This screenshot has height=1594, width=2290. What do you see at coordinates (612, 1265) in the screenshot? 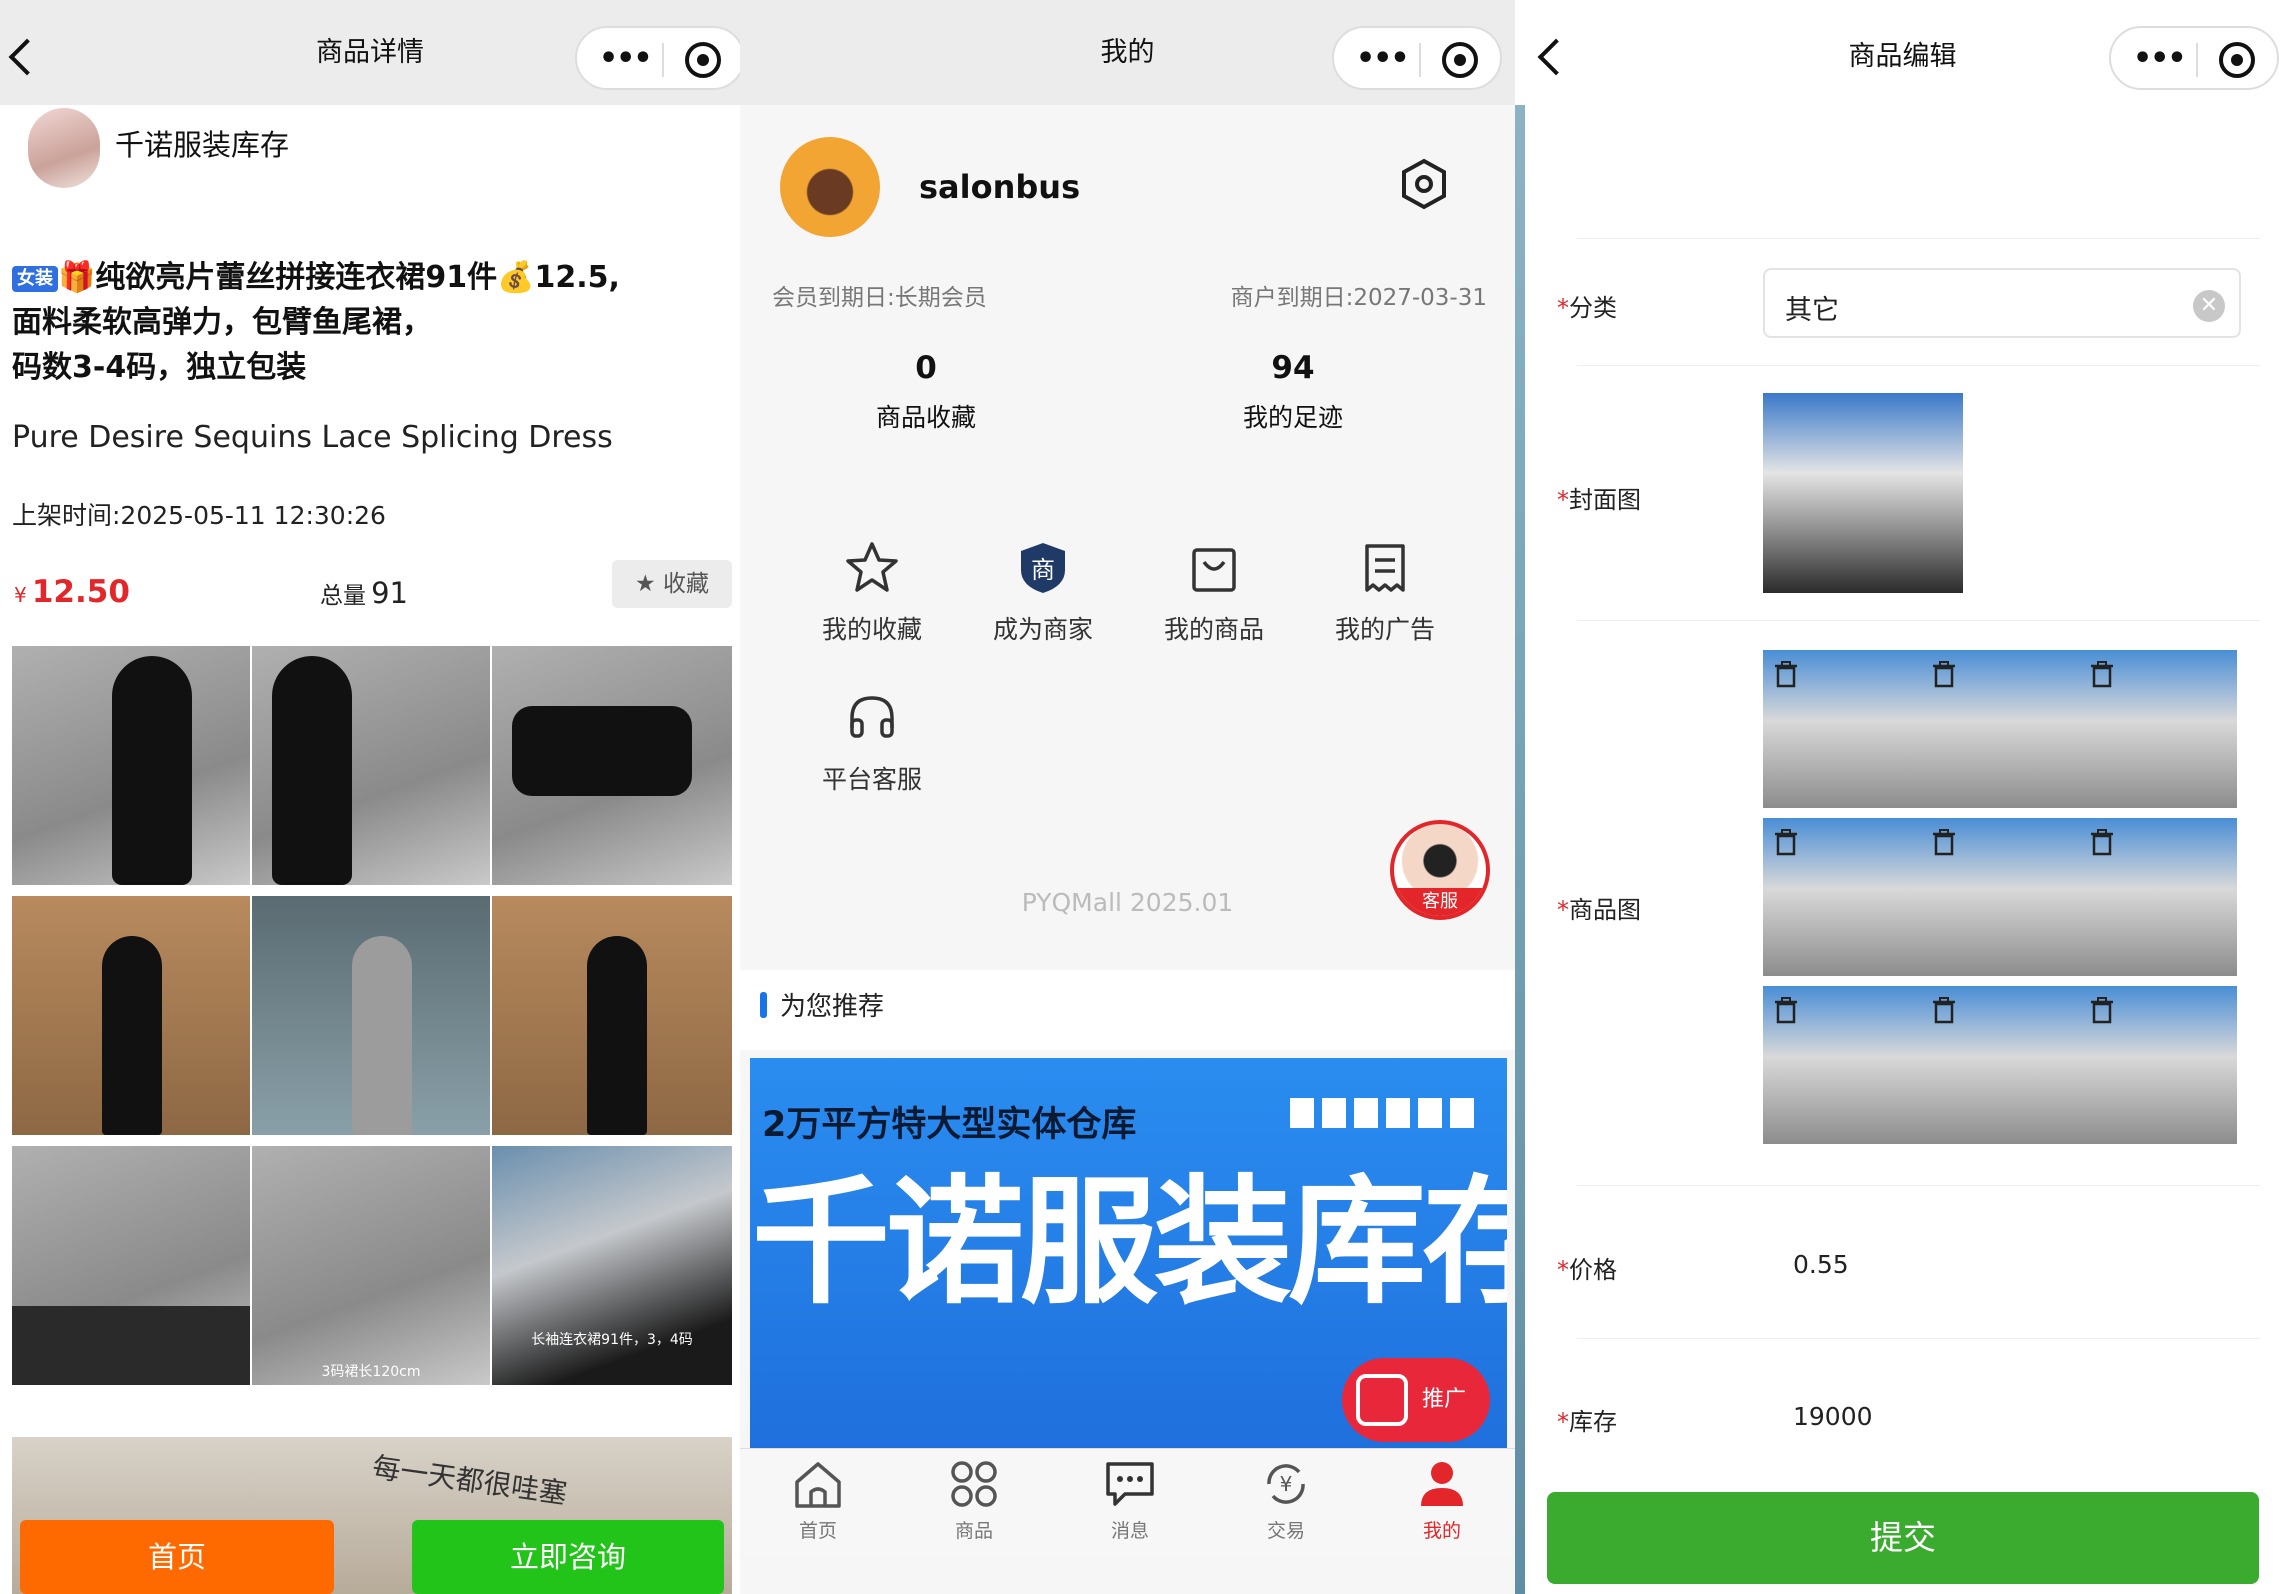
I see `product-photo-9: 长袖连衣裙91件，3，4码` at bounding box center [612, 1265].